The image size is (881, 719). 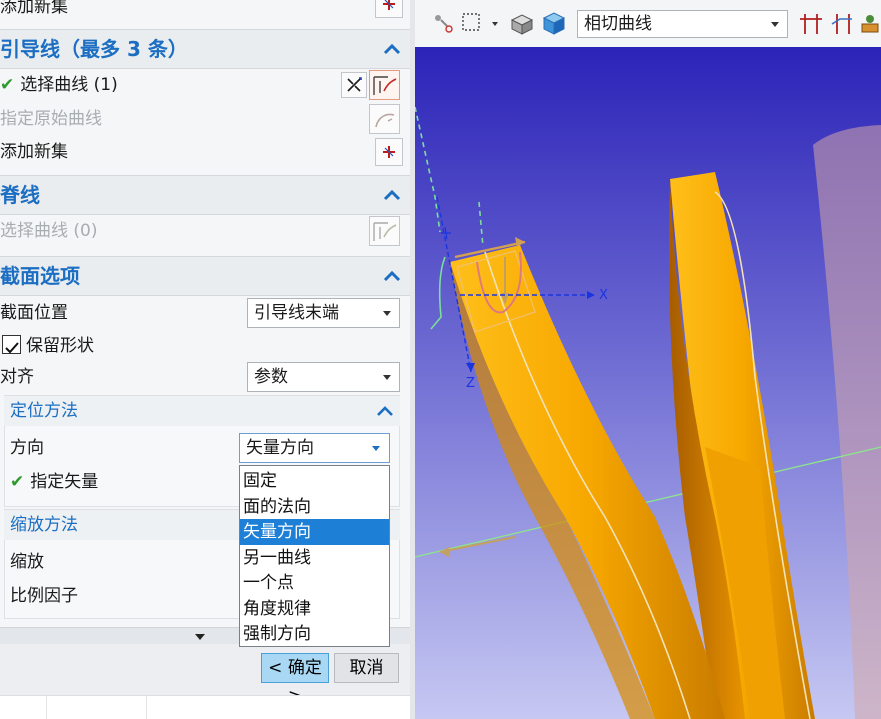 What do you see at coordinates (12, 348) in the screenshot?
I see `checkmark-icon` at bounding box center [12, 348].